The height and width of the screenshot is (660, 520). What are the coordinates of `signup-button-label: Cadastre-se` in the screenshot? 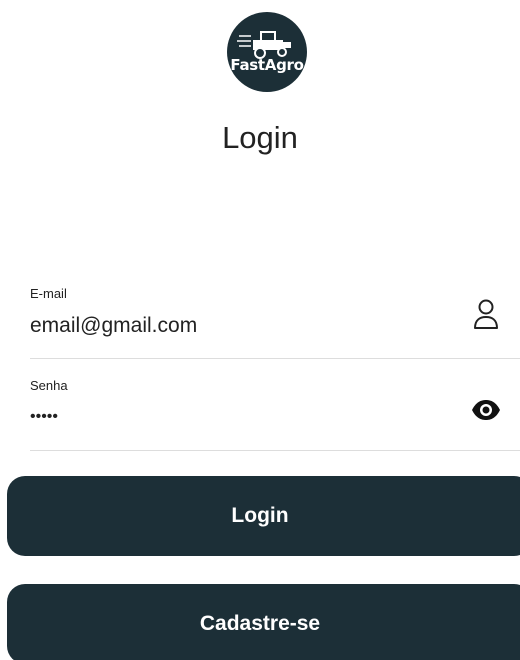 It's located at (260, 623).